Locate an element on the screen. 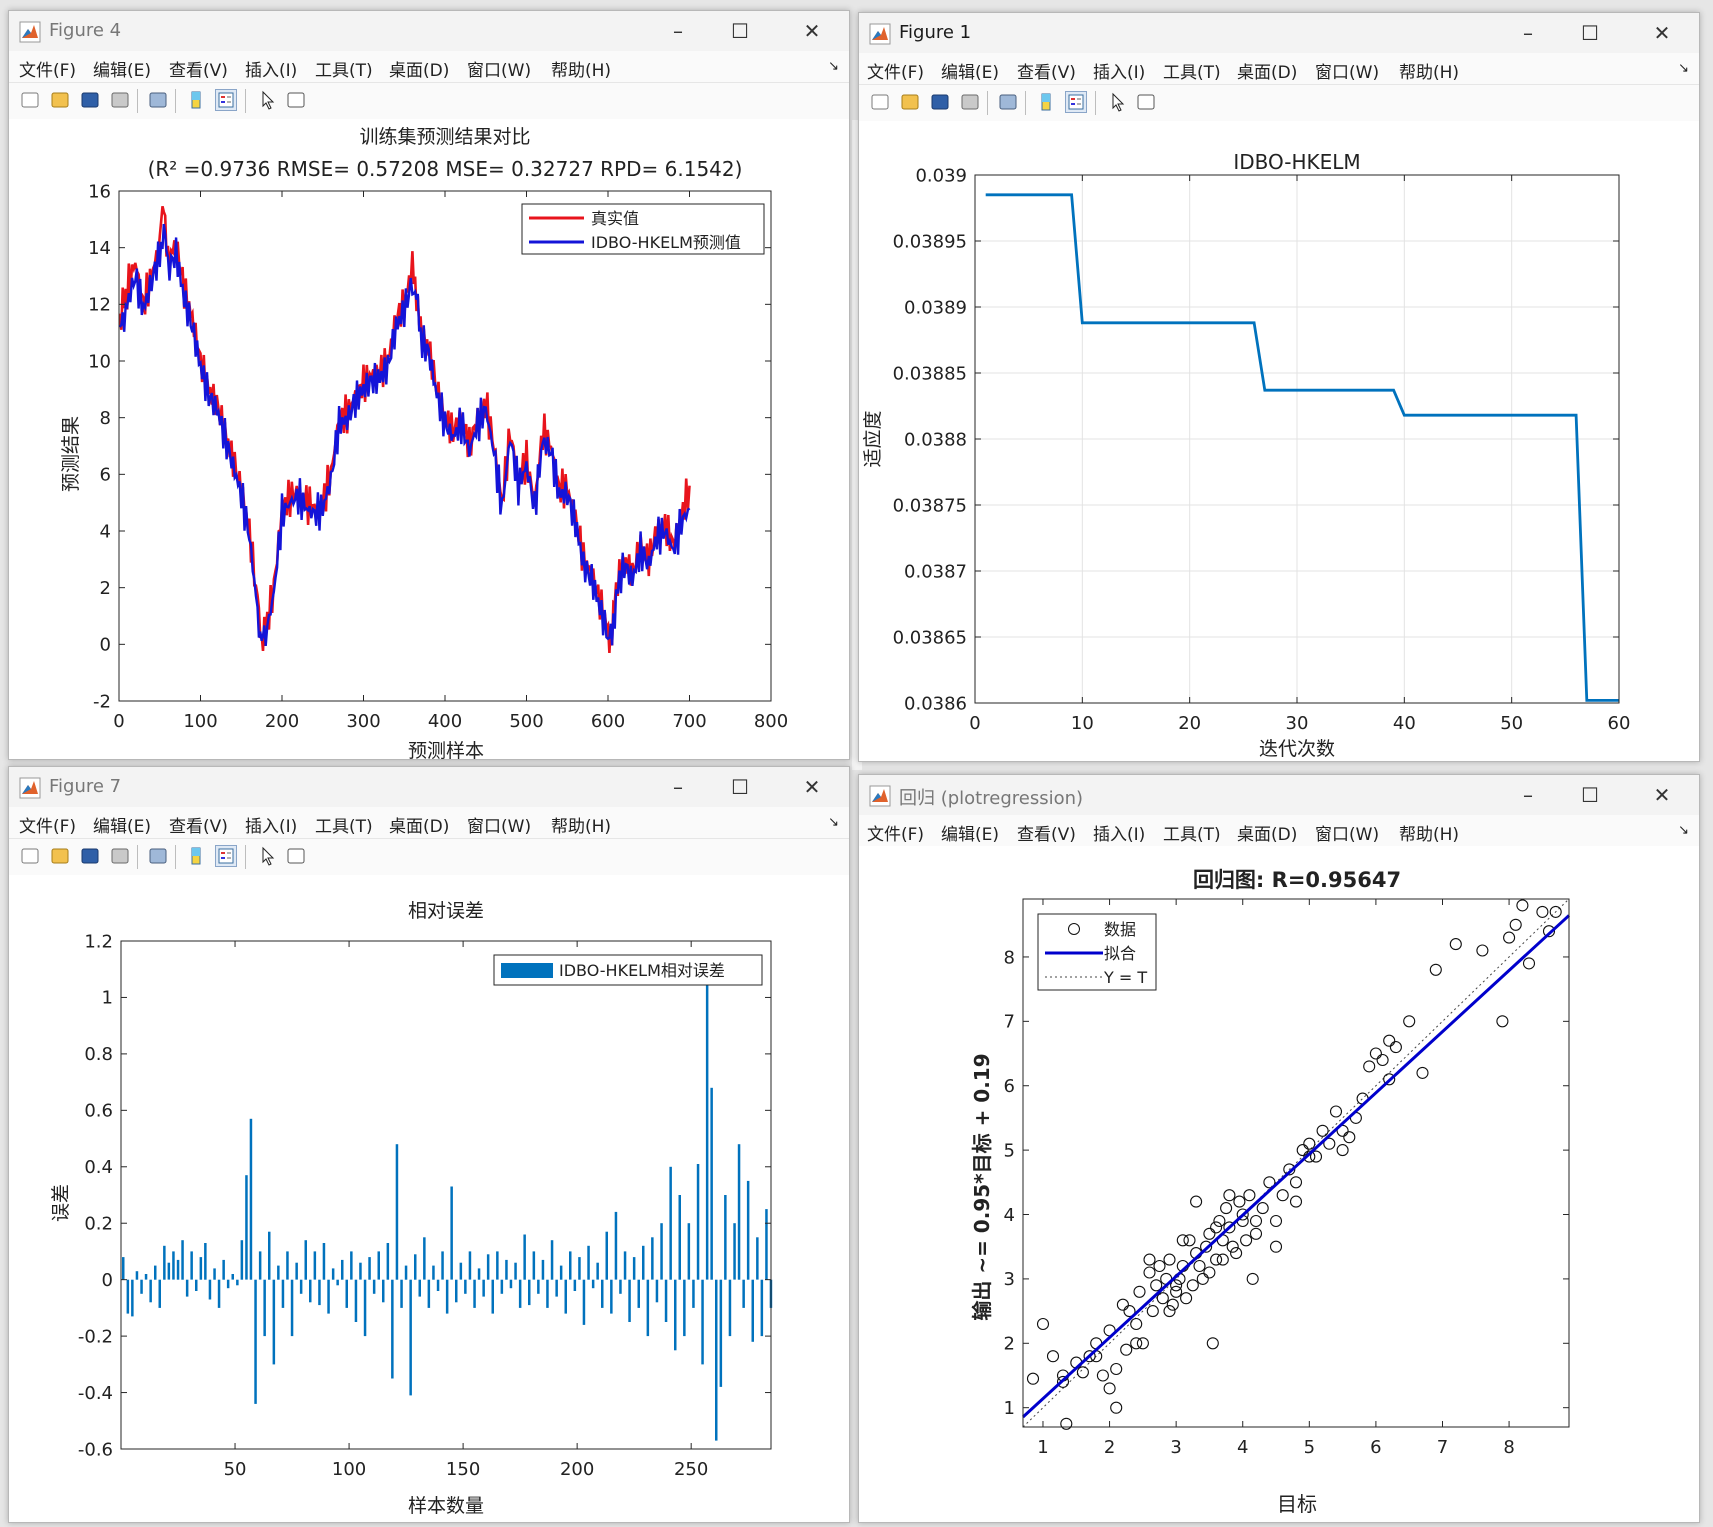 This screenshot has height=1527, width=1713. title-bar: Figure 4 – ☐ ✕ is located at coordinates (429, 31).